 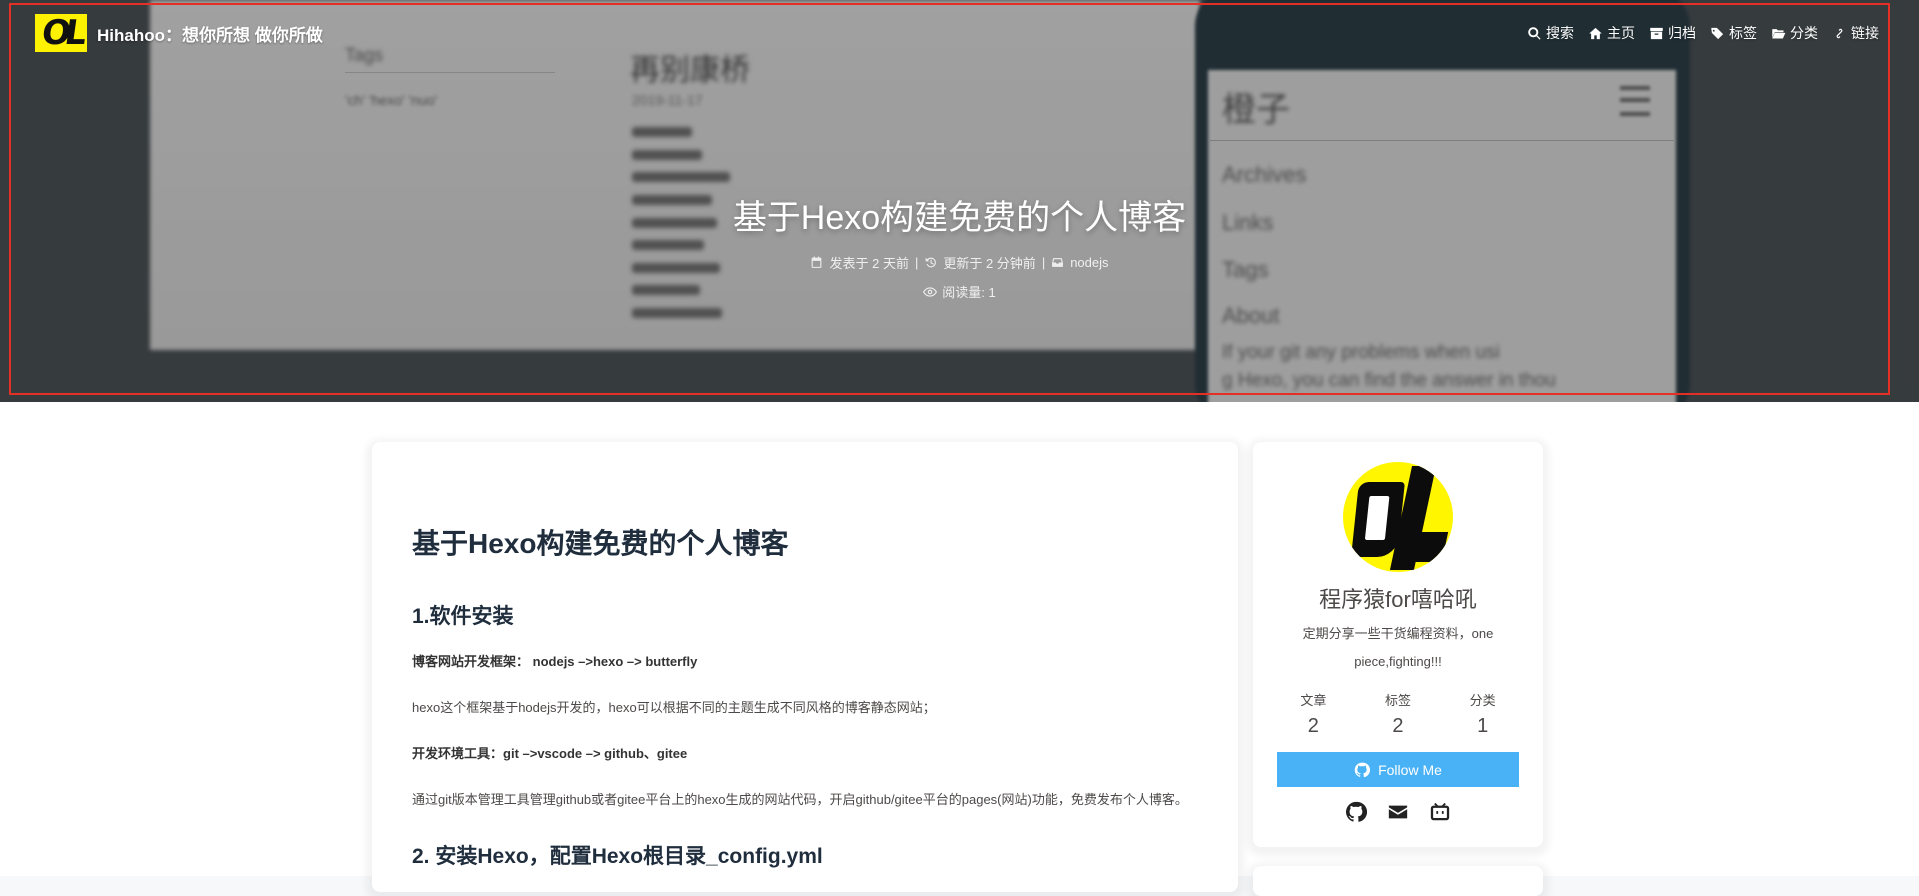 I want to click on author-name: 程序猿for嘻哈吼, so click(x=1398, y=599).